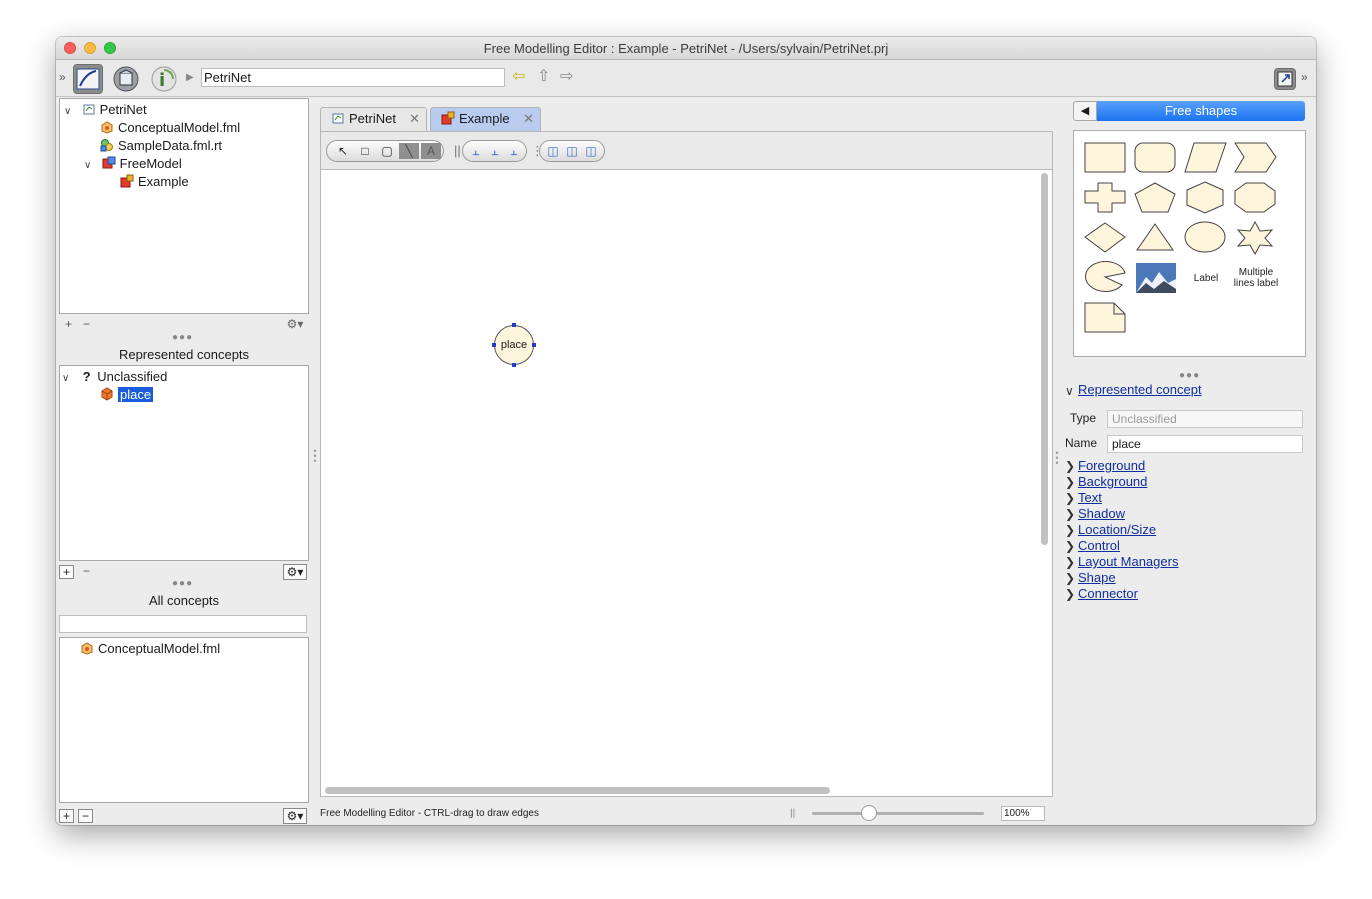  What do you see at coordinates (1206, 278) in the screenshot?
I see `label-shape: Label` at bounding box center [1206, 278].